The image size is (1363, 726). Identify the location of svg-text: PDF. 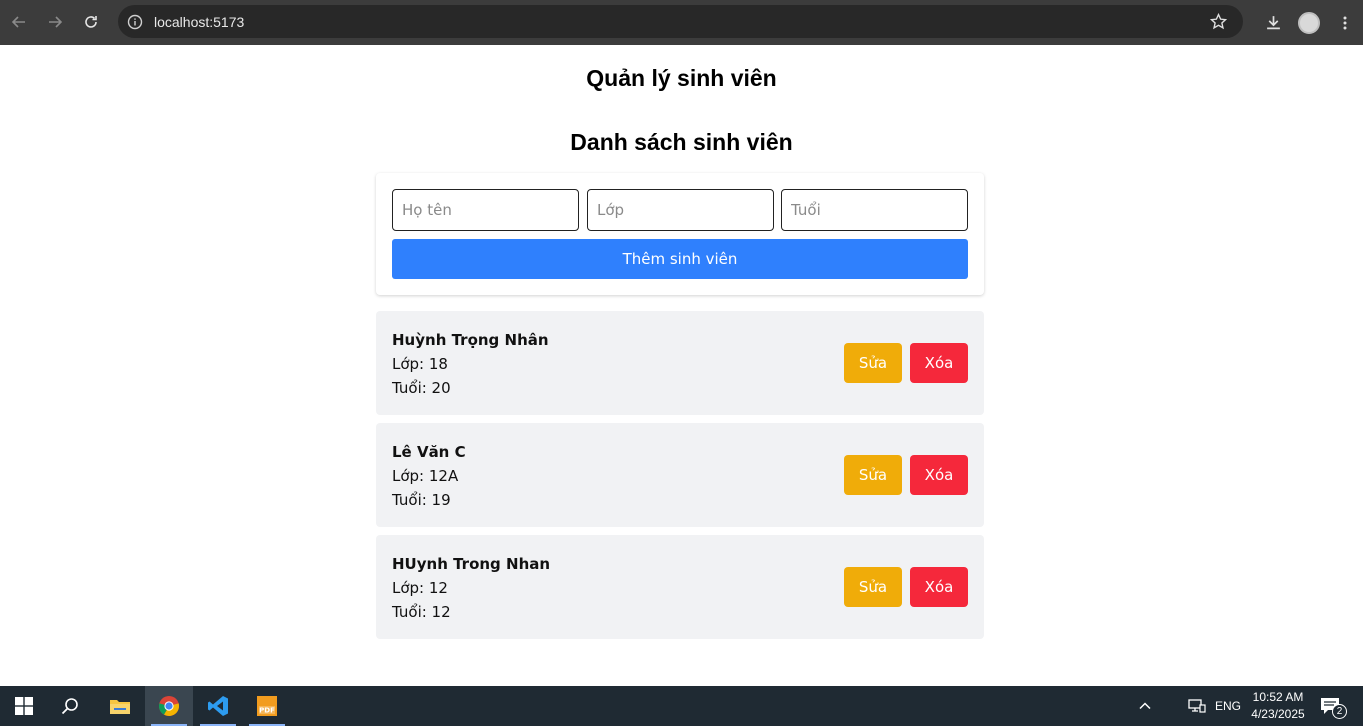
(267, 711).